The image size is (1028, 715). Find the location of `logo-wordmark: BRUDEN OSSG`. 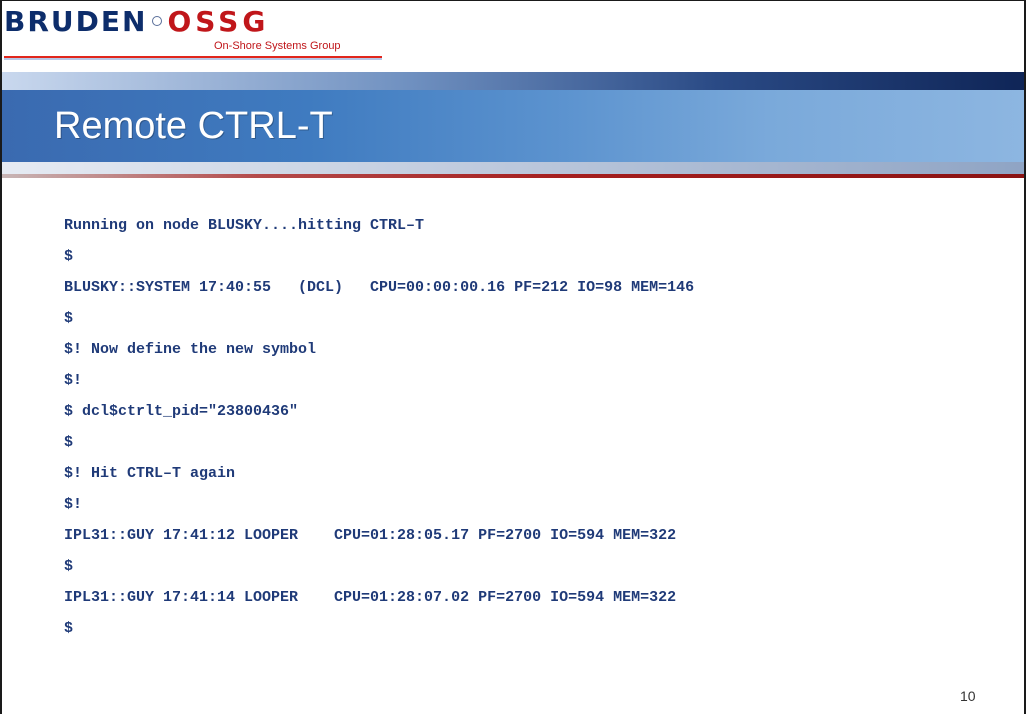

logo-wordmark: BRUDEN OSSG is located at coordinates (136, 22).